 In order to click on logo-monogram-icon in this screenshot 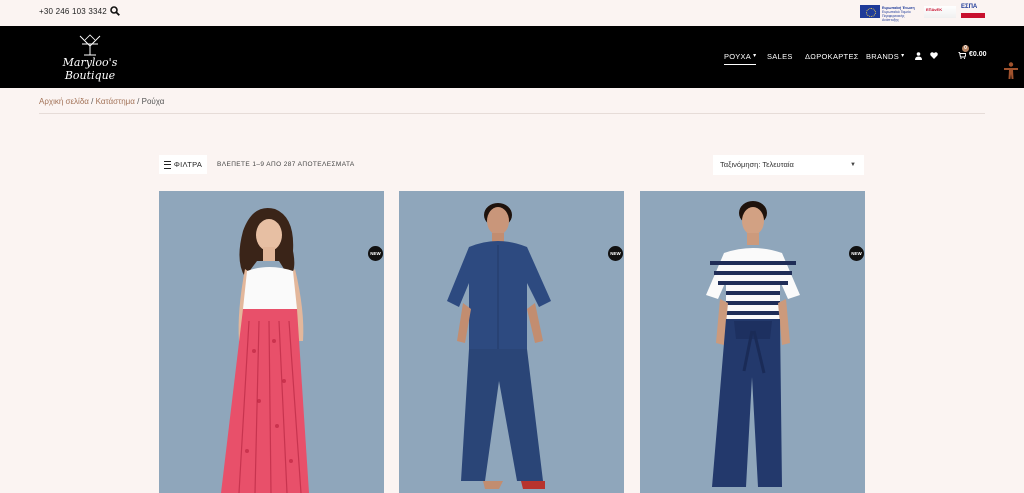, I will do `click(90, 45)`.